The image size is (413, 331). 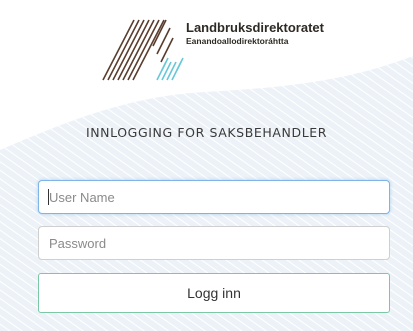 I want to click on login-button: Logg inn, so click(x=214, y=293).